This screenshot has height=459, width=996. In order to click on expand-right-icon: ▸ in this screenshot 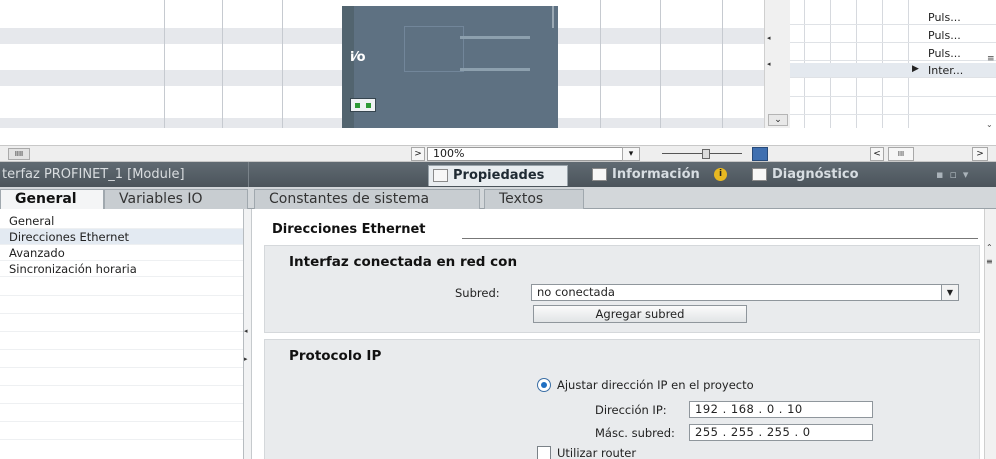, I will do `click(246, 359)`.